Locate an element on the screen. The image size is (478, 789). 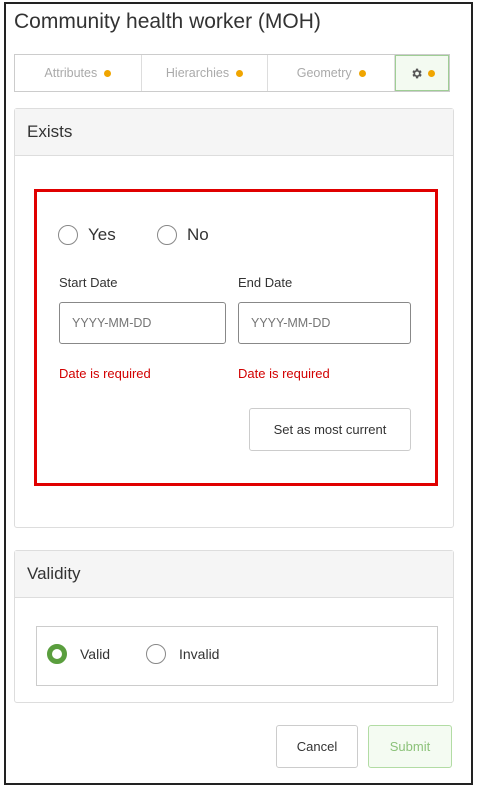
start-date-input is located at coordinates (142, 323).